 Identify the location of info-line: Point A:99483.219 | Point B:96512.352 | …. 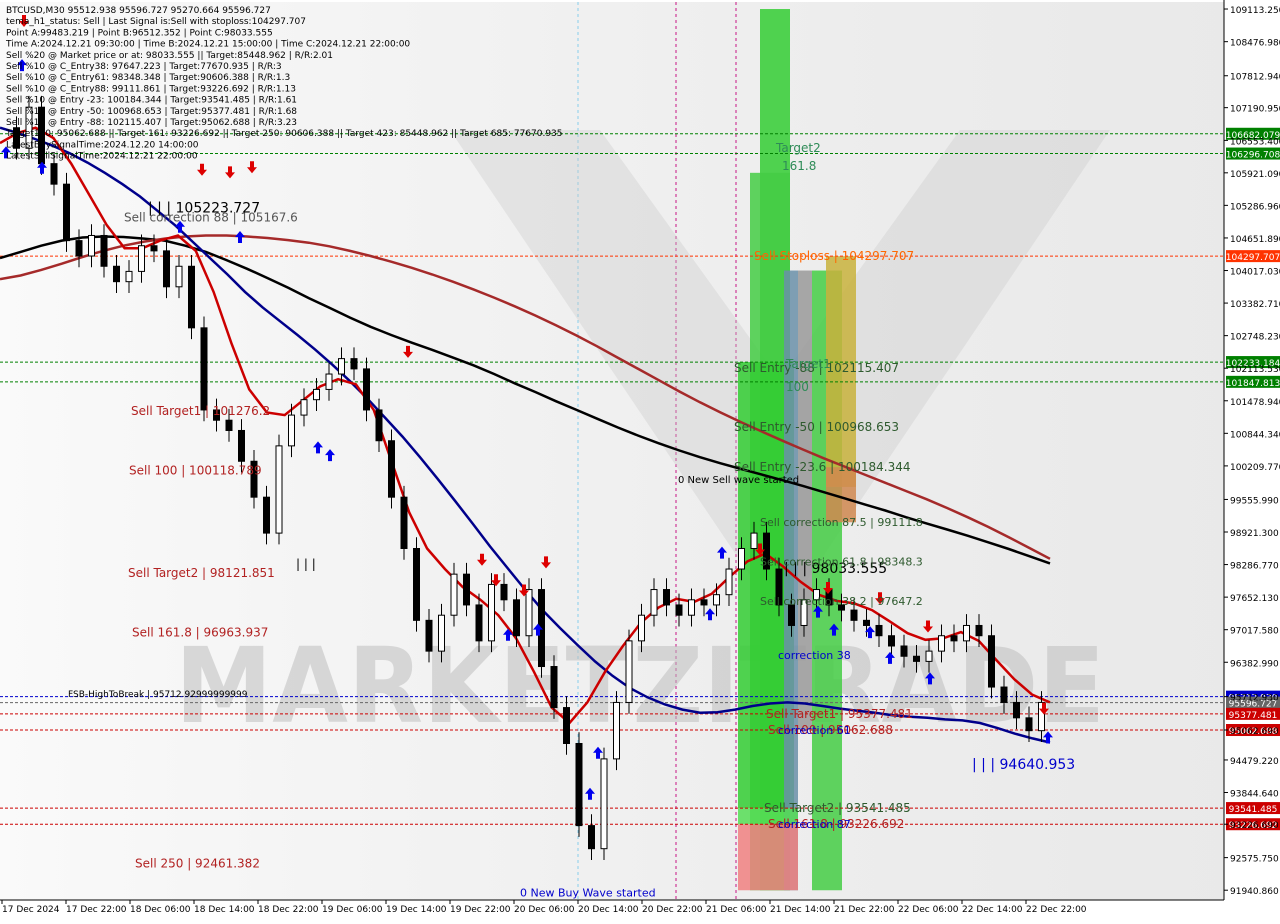
(139, 33).